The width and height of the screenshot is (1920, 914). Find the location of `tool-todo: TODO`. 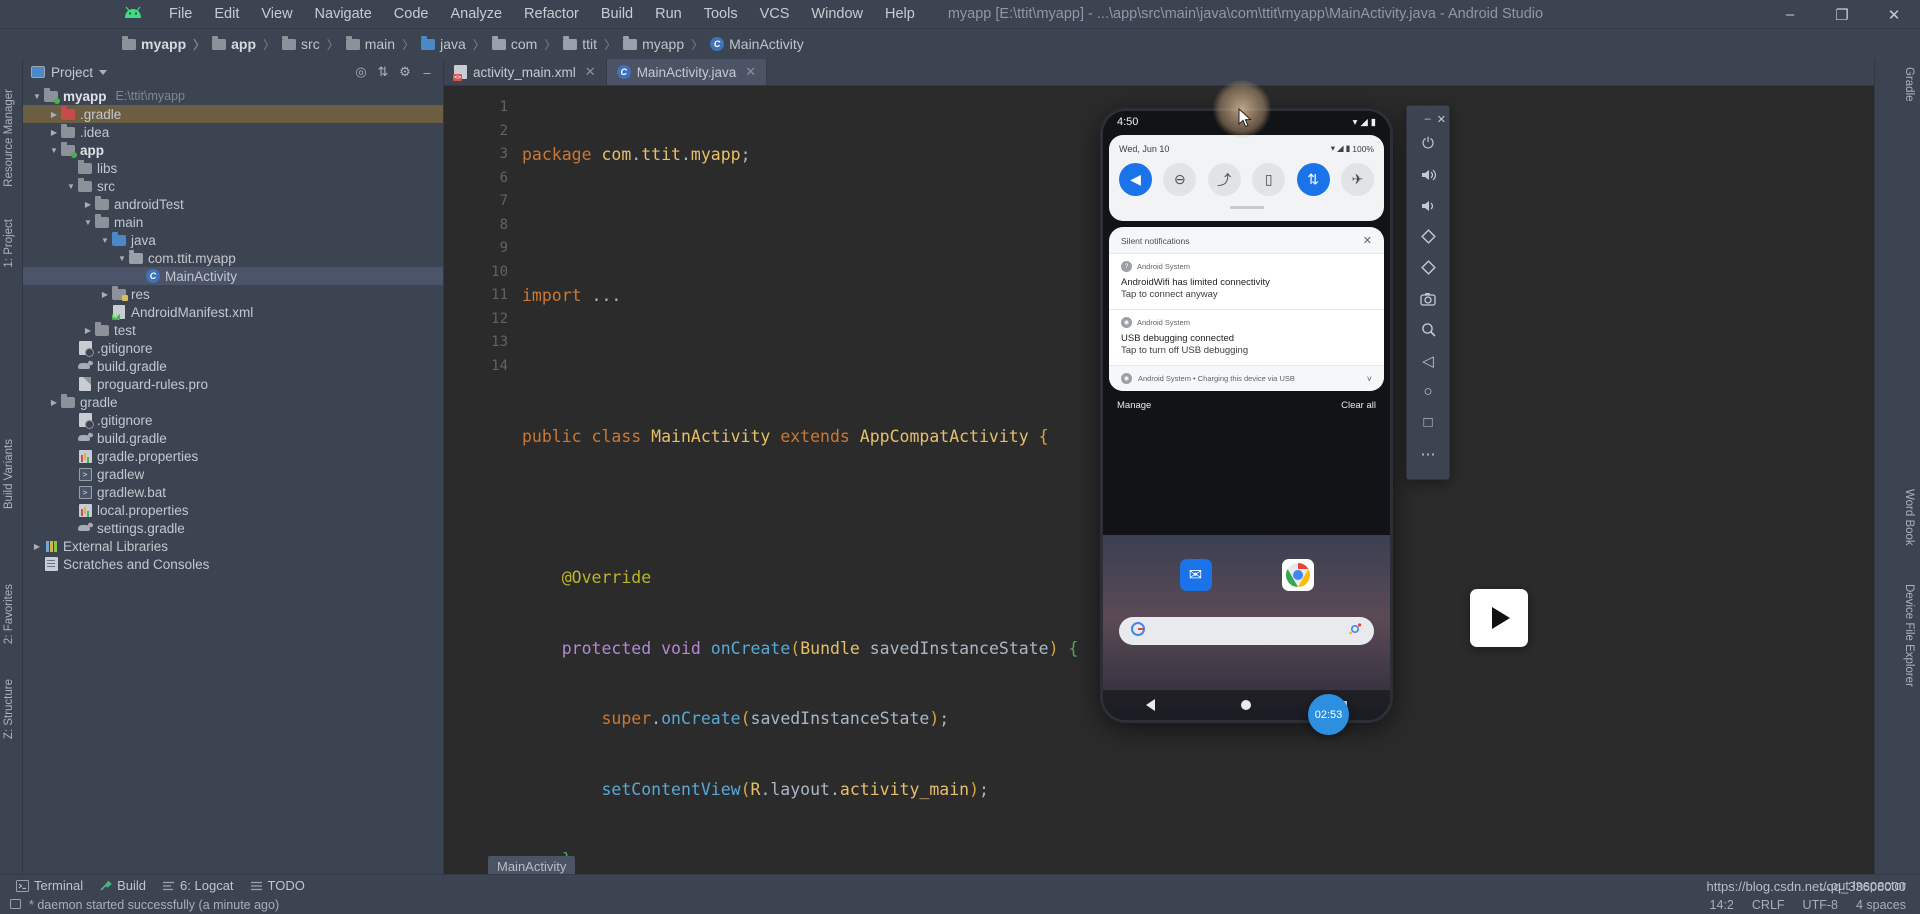

tool-todo: TODO is located at coordinates (277, 885).